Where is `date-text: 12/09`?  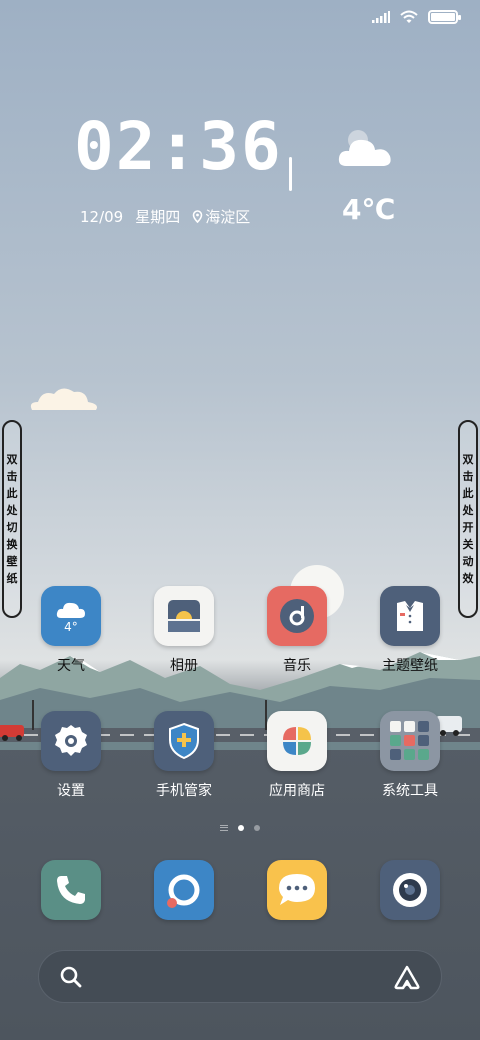 date-text: 12/09 is located at coordinates (102, 216).